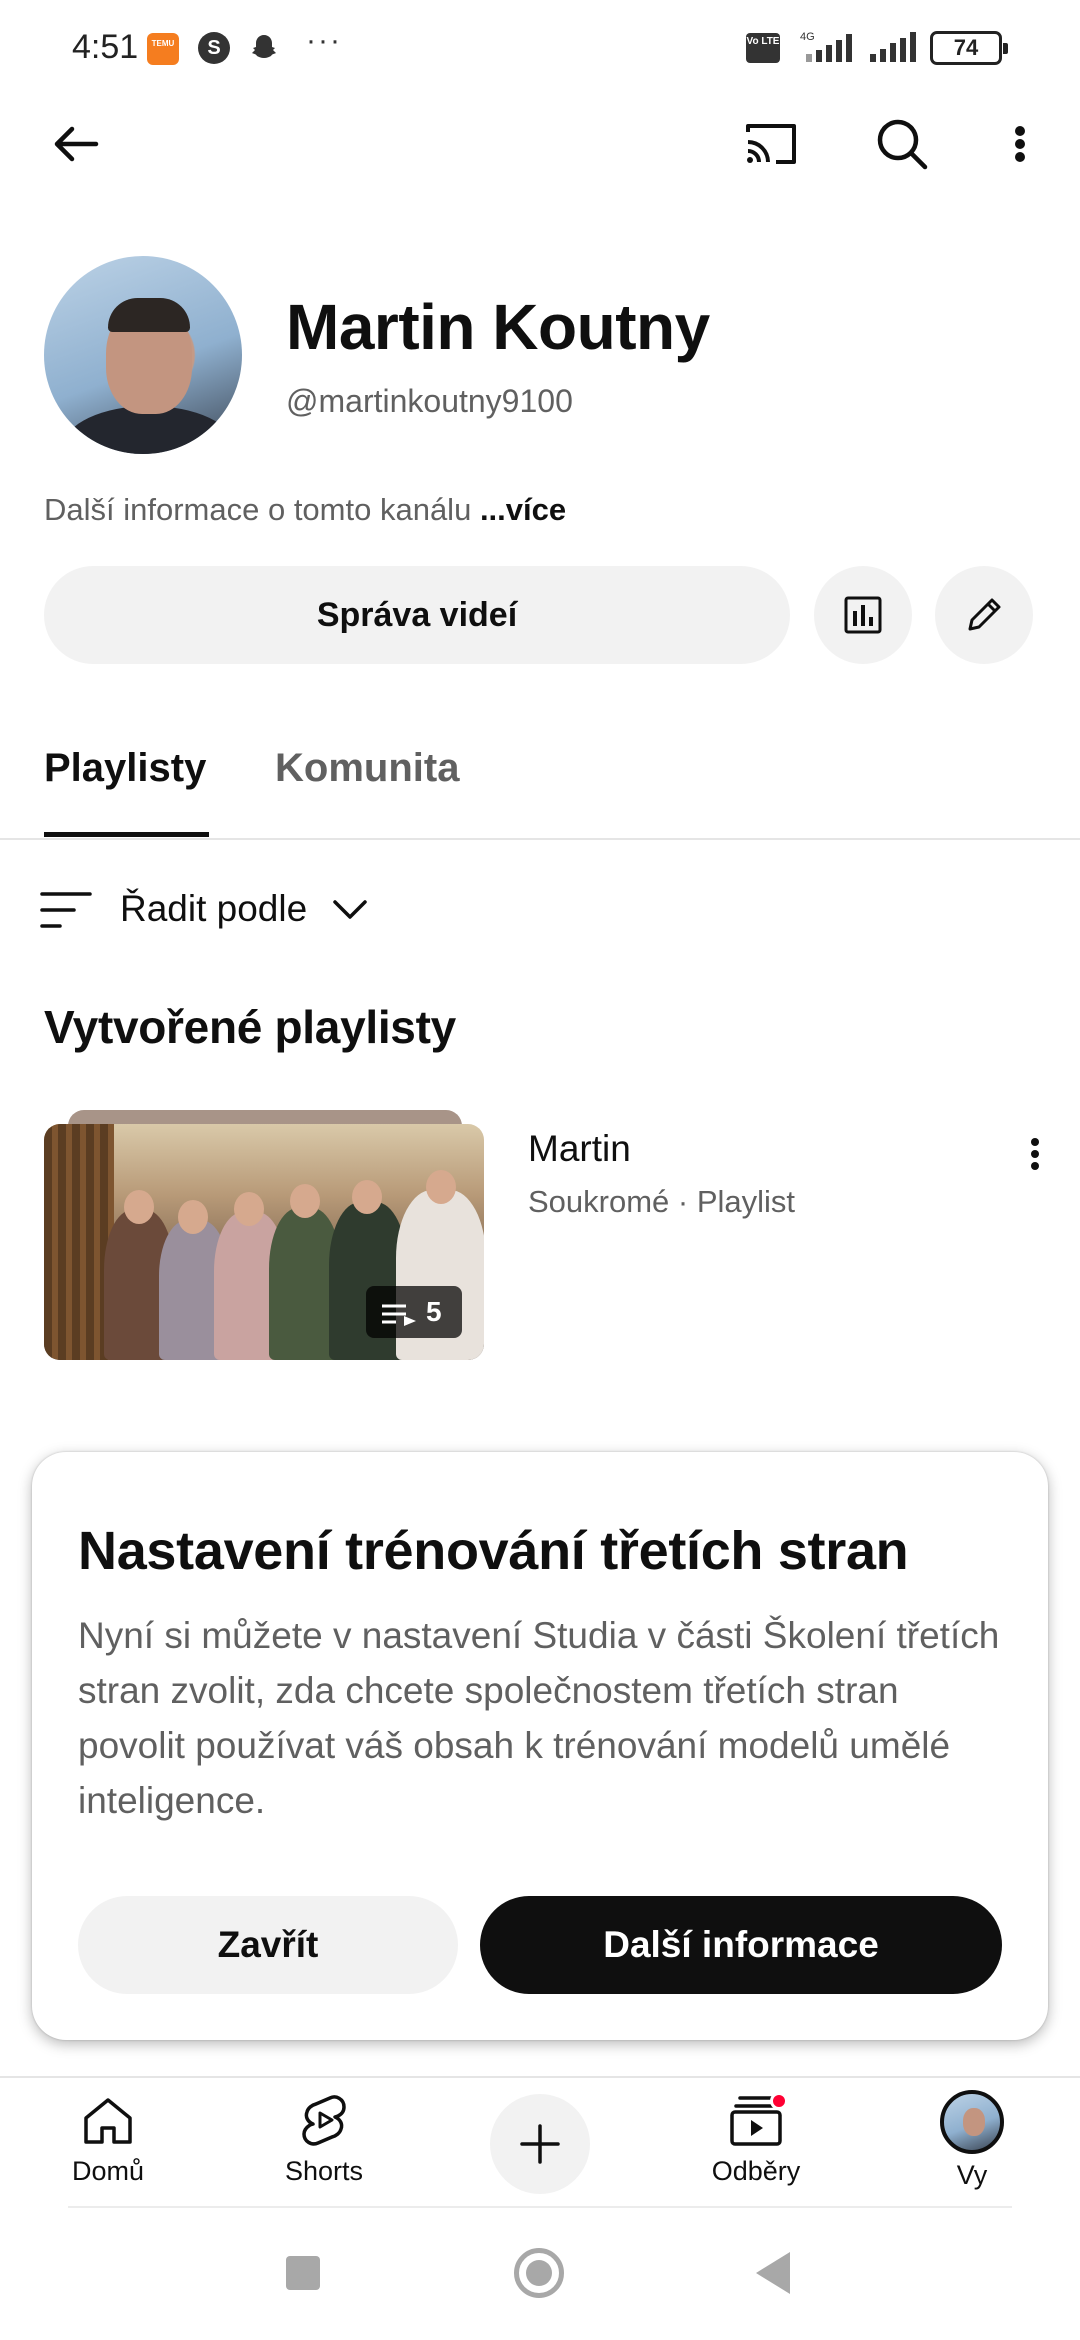  I want to click on nav-home-label: Domů, so click(108, 2171).